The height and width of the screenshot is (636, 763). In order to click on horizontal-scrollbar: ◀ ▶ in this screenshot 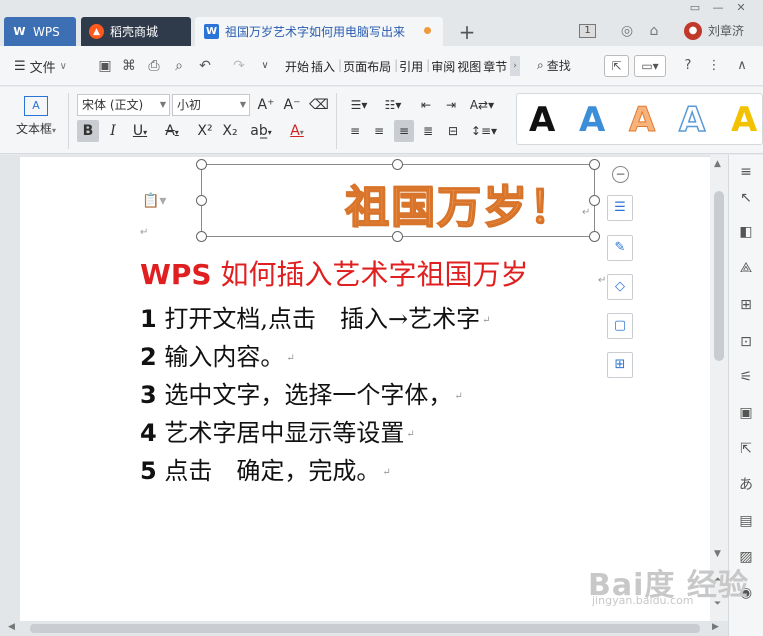, I will do `click(364, 628)`.